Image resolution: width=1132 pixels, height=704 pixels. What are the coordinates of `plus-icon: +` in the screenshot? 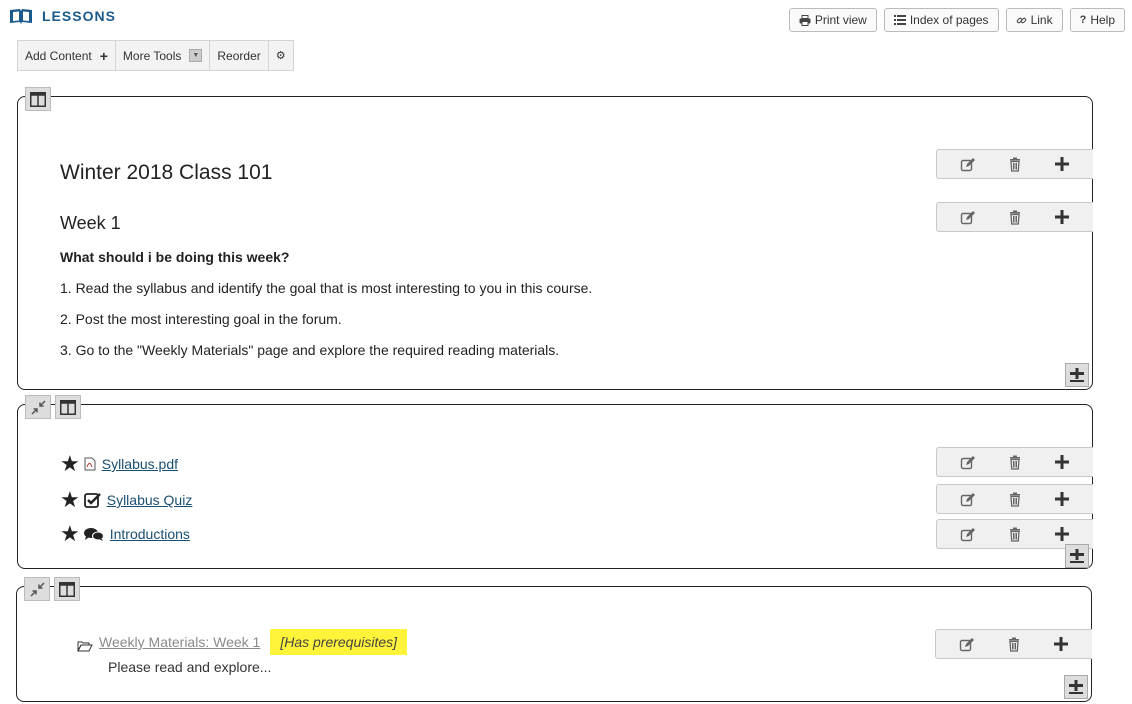 It's located at (103, 55).